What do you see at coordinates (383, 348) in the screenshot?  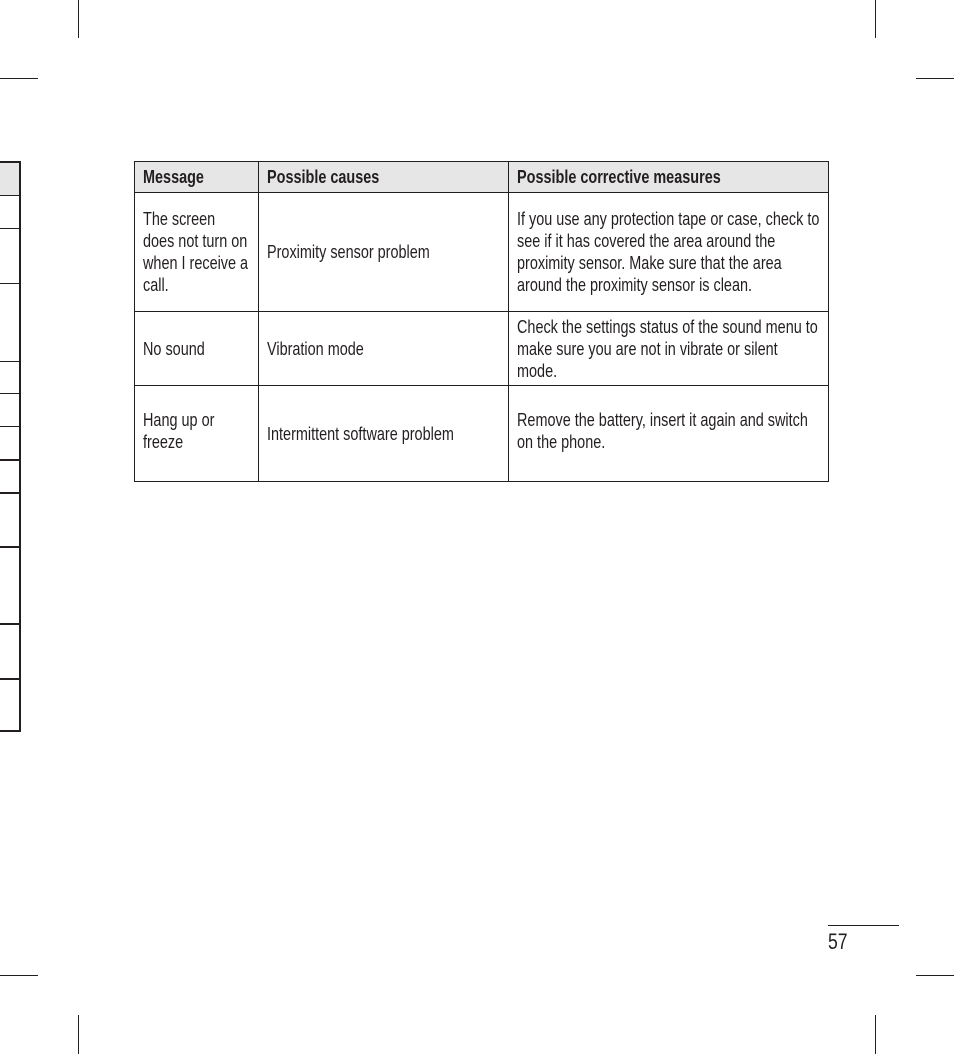 I see `cause-cell: Vibration mode` at bounding box center [383, 348].